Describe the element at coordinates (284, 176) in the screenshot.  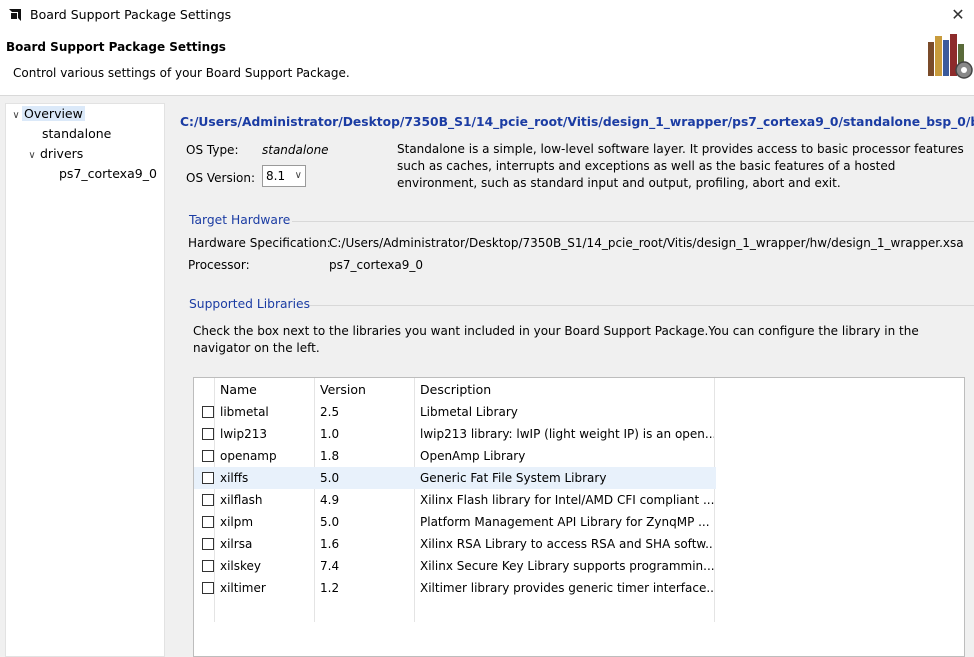
I see `os-version-select: 8.1 ∨` at that location.